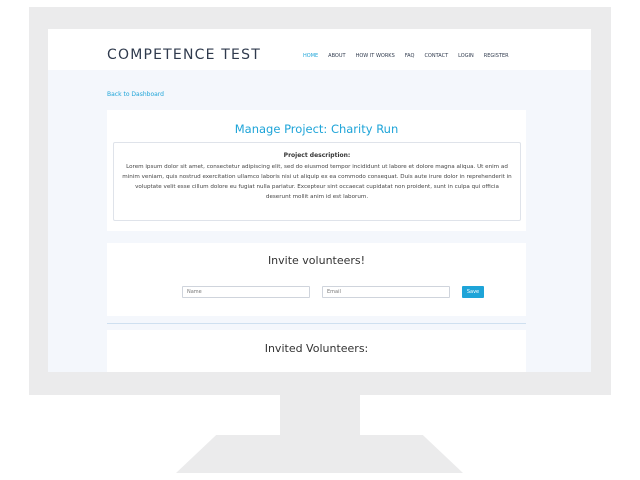  Describe the element at coordinates (316, 260) in the screenshot. I see `invite-title: Invite volunteers!` at that location.